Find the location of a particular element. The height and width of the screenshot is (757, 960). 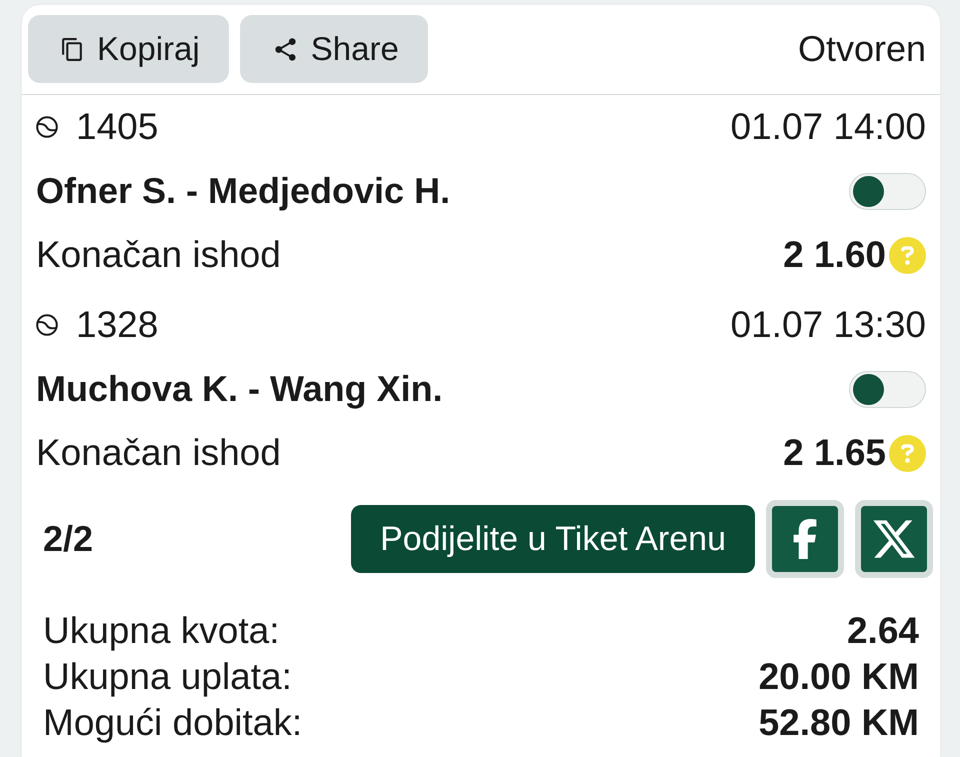

selection-odds: 2 1.65 is located at coordinates (834, 453).